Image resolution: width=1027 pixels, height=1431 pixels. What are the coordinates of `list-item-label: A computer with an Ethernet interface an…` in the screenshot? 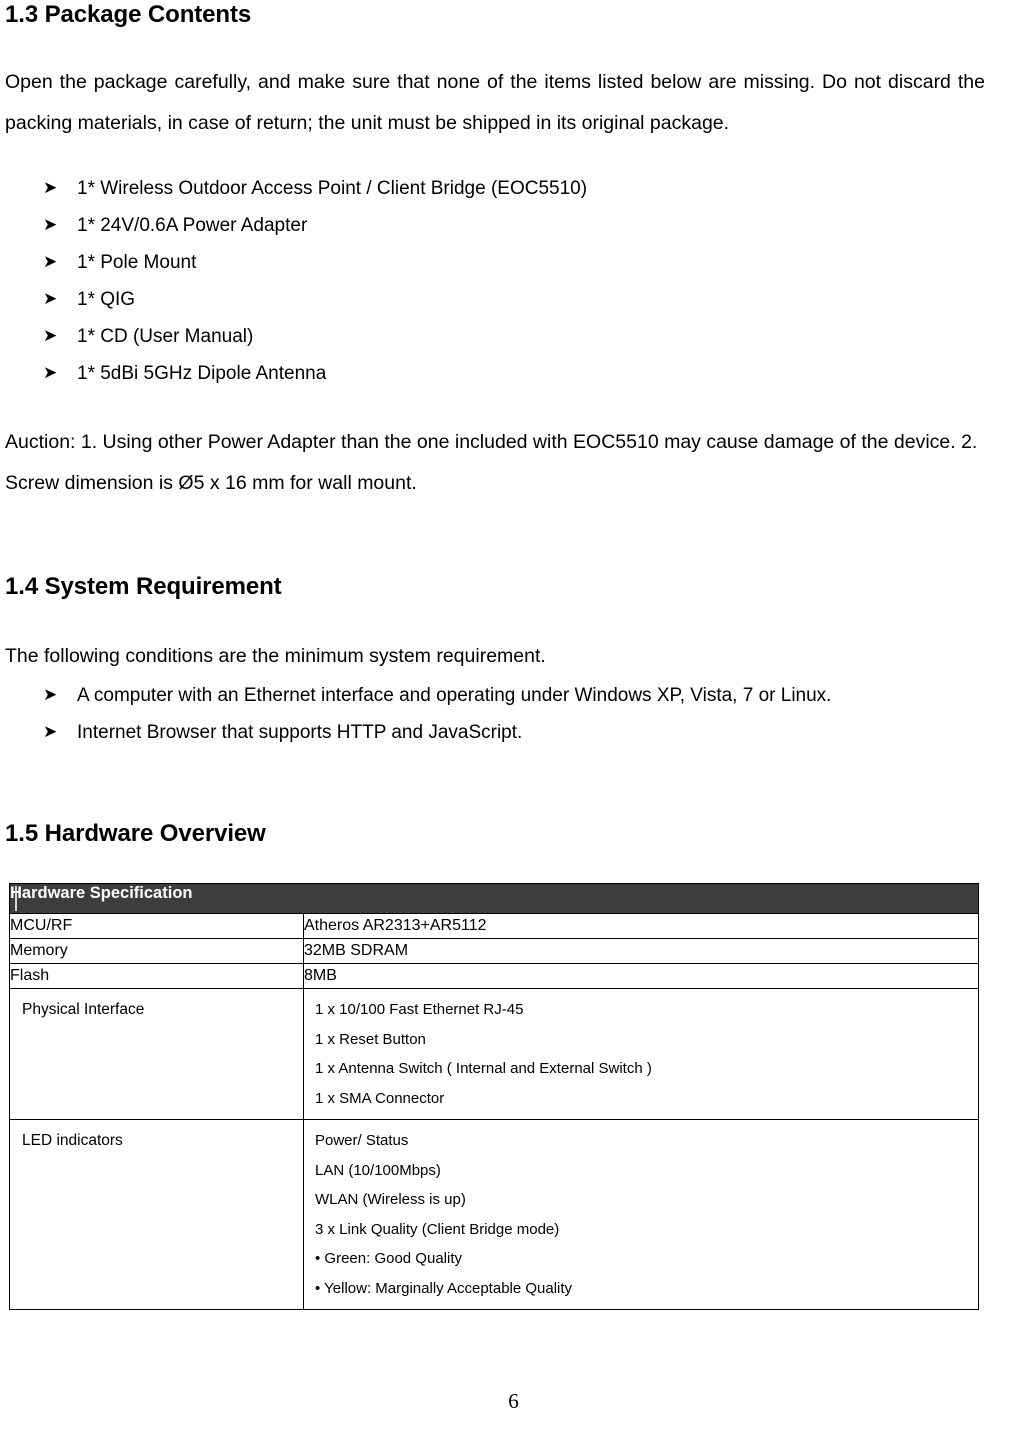 It's located at (454, 695).